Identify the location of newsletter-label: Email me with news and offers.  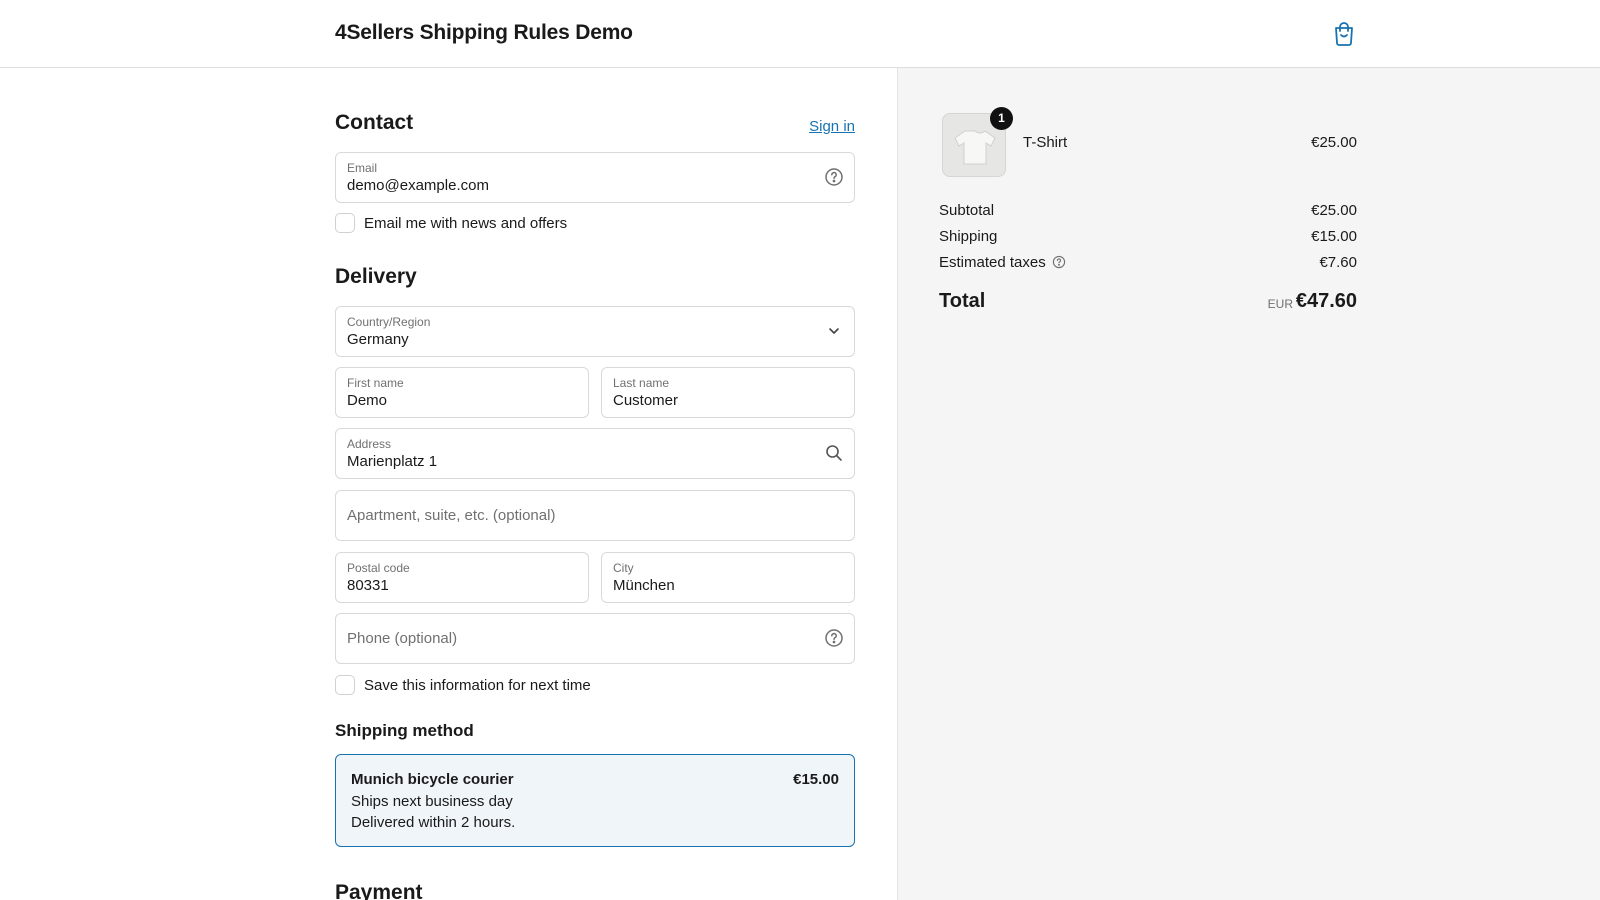
(465, 223).